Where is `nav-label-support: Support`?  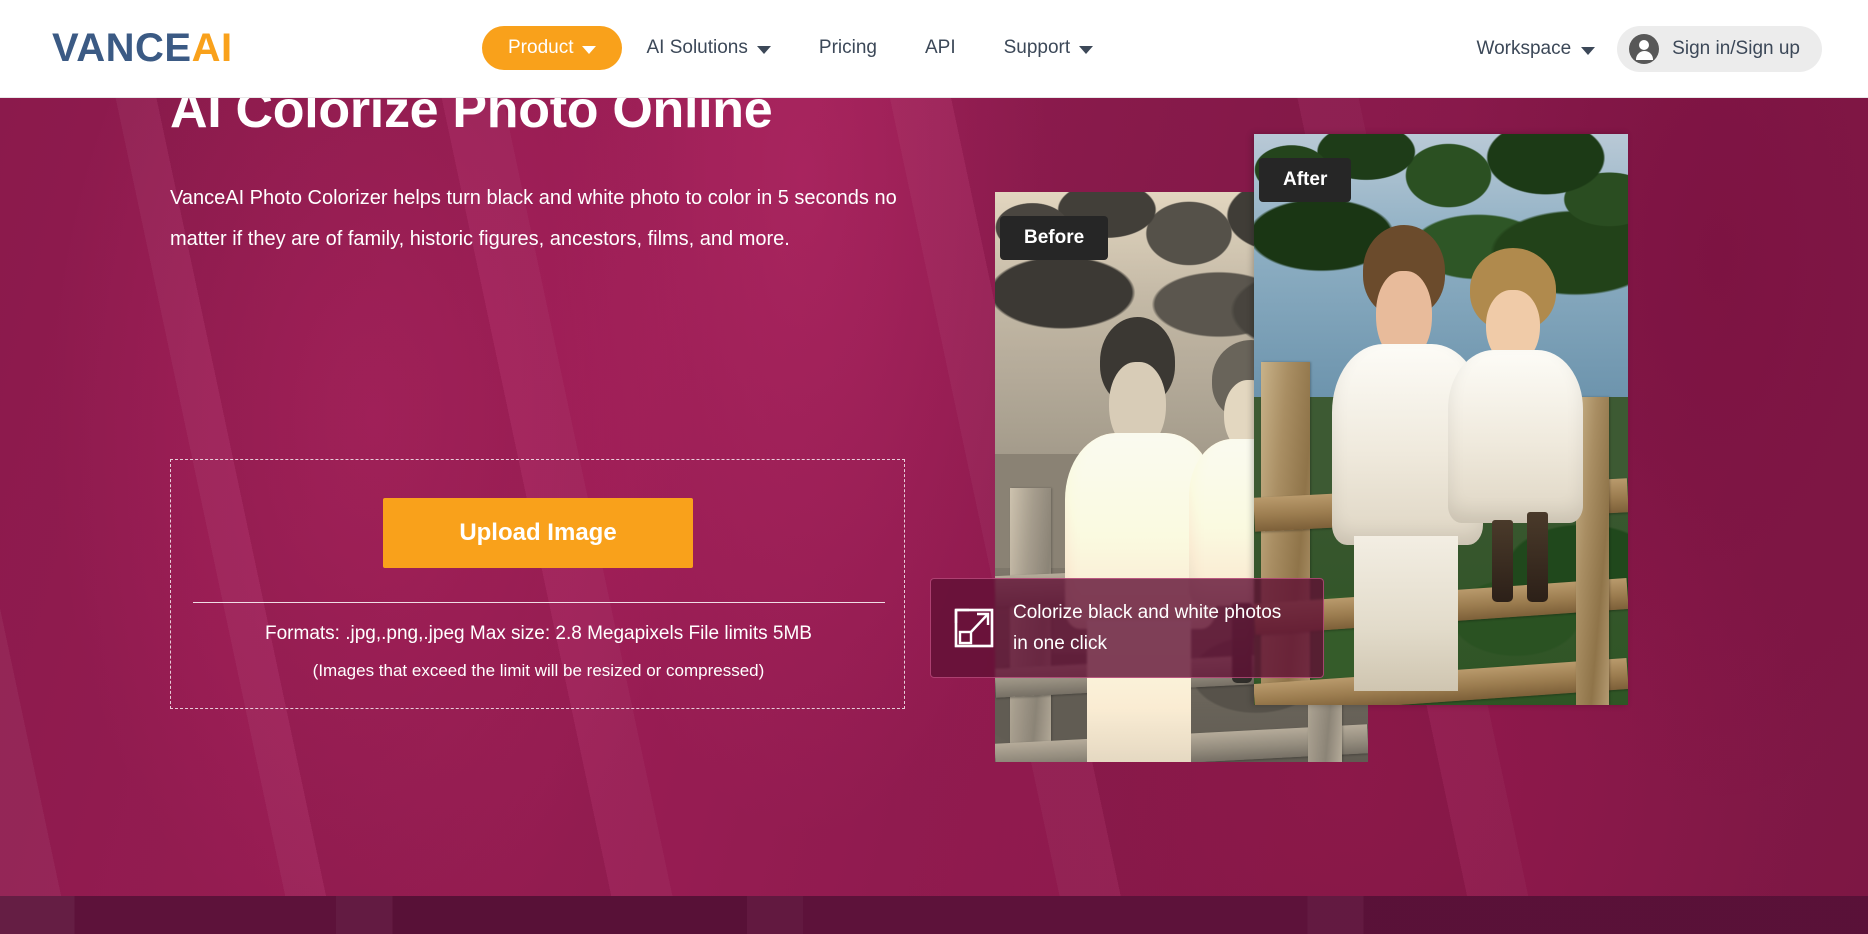 nav-label-support: Support is located at coordinates (1037, 47).